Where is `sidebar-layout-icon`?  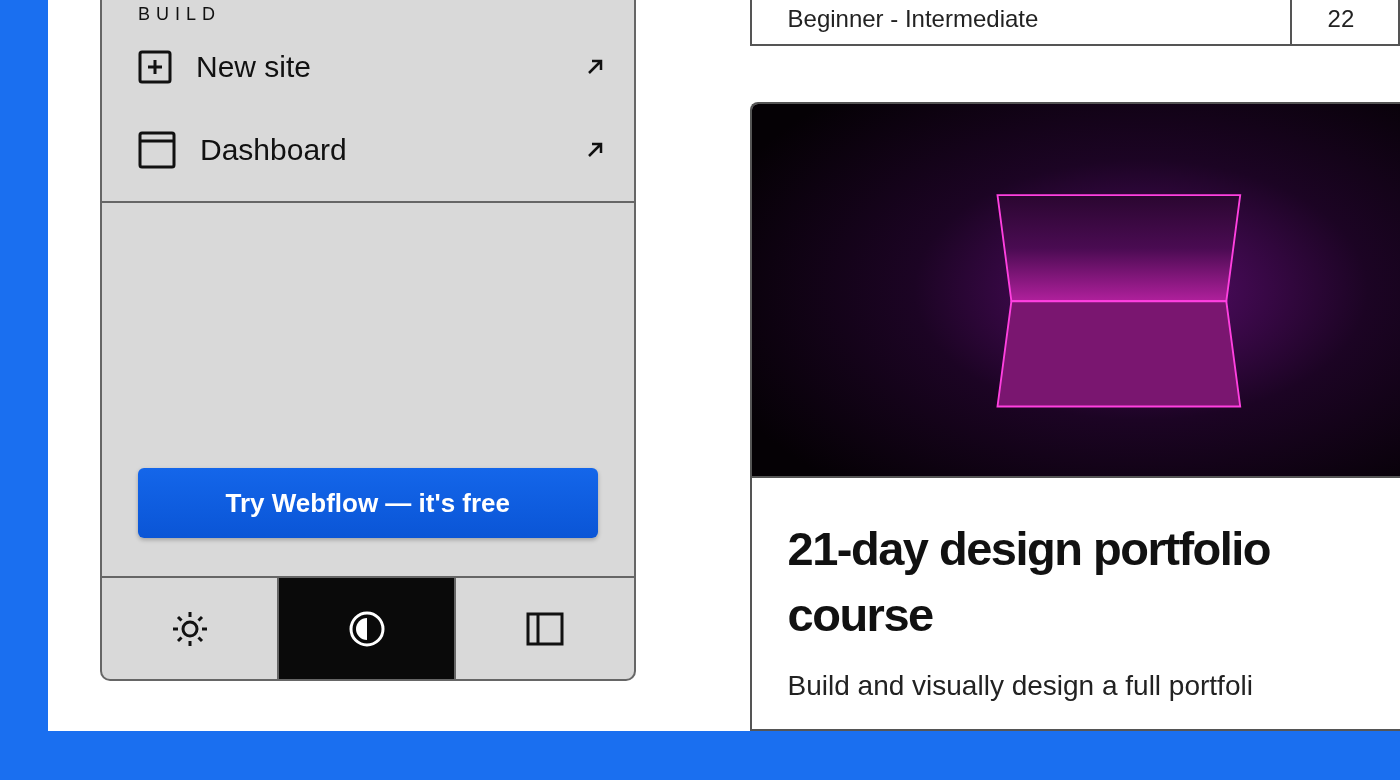 sidebar-layout-icon is located at coordinates (544, 628).